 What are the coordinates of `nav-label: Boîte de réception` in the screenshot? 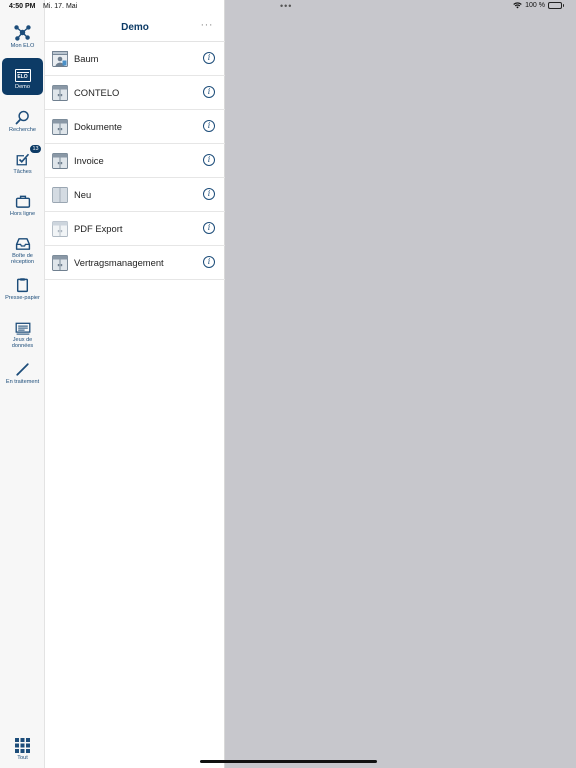 It's located at (22, 259).